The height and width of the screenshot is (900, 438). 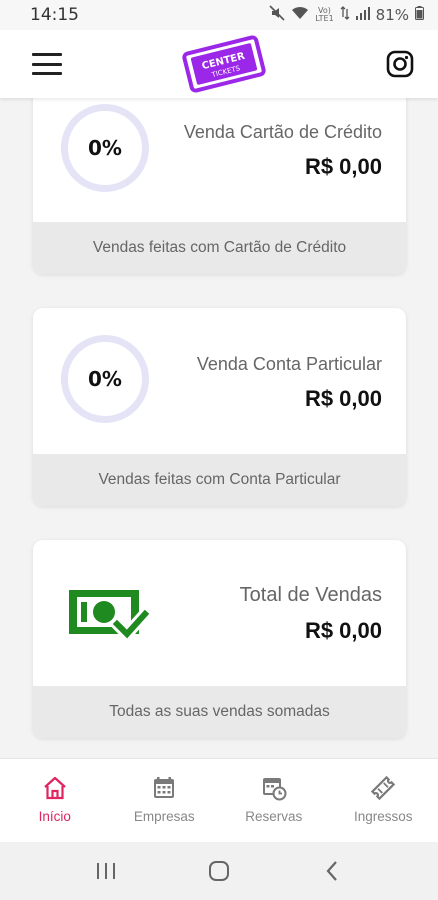 I want to click on private-account-progress-ring: 0%, so click(x=105, y=379).